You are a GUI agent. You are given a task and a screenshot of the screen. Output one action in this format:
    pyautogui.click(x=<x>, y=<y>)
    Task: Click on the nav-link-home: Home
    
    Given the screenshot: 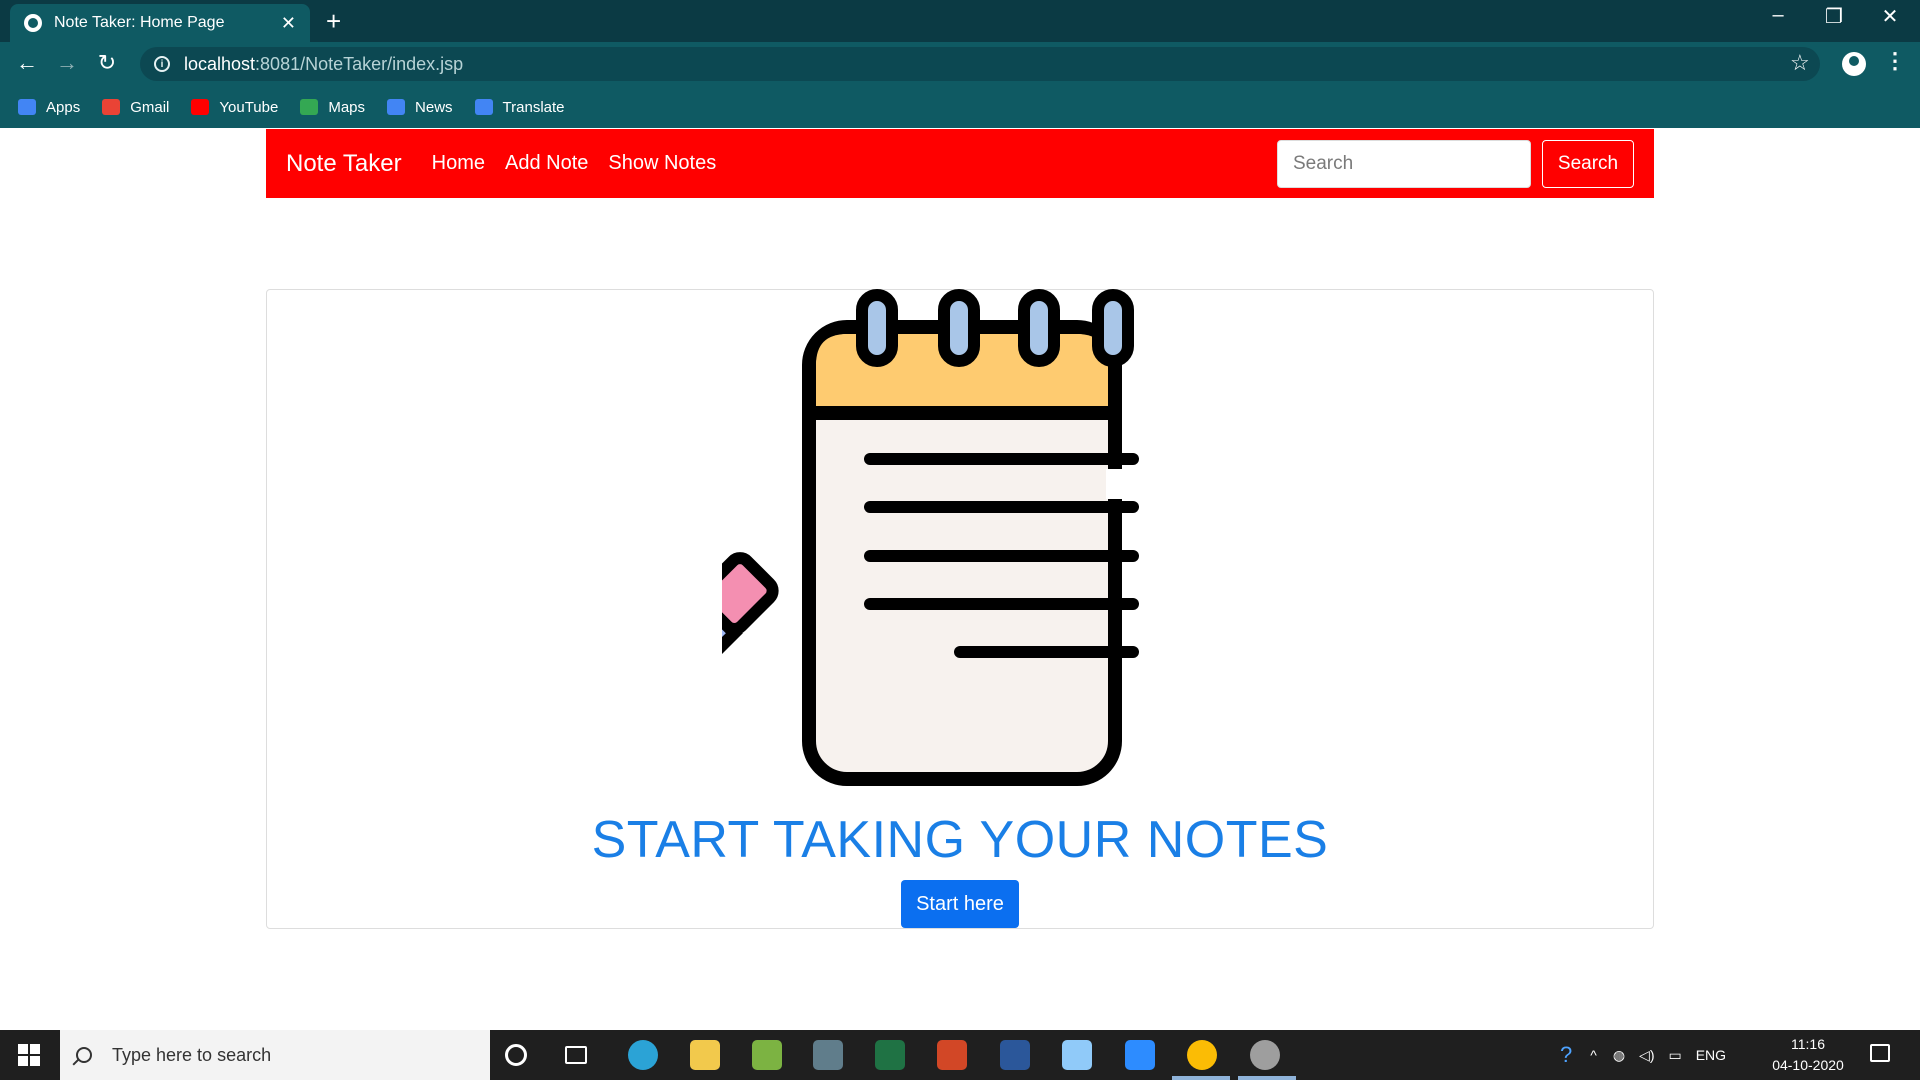 What is the action you would take?
    pyautogui.click(x=458, y=163)
    